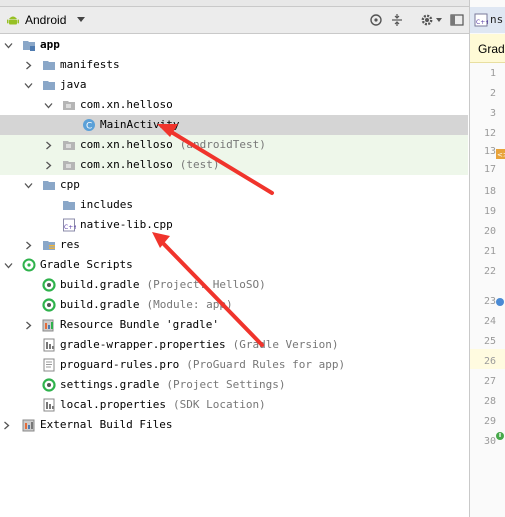 Image resolution: width=505 pixels, height=517 pixels. What do you see at coordinates (29, 425) in the screenshot?
I see `external-build-icon` at bounding box center [29, 425].